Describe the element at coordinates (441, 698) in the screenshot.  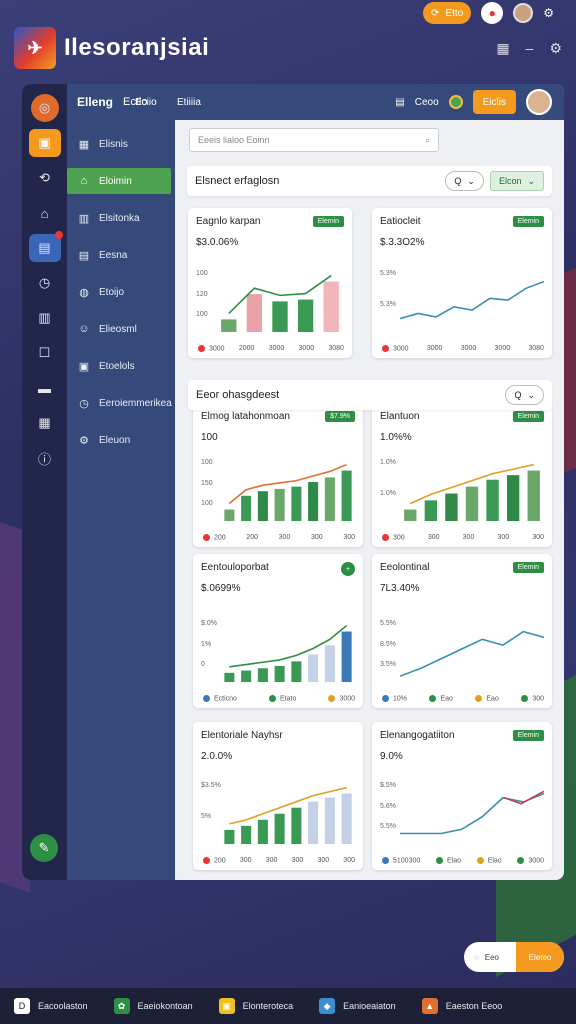
I see `legend-entry: Eao` at that location.